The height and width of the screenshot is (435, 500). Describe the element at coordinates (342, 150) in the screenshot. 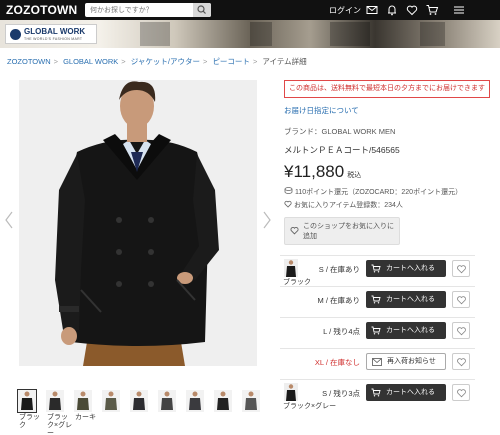

I see `product-name: メルトンＰＥＡコート/546565` at that location.